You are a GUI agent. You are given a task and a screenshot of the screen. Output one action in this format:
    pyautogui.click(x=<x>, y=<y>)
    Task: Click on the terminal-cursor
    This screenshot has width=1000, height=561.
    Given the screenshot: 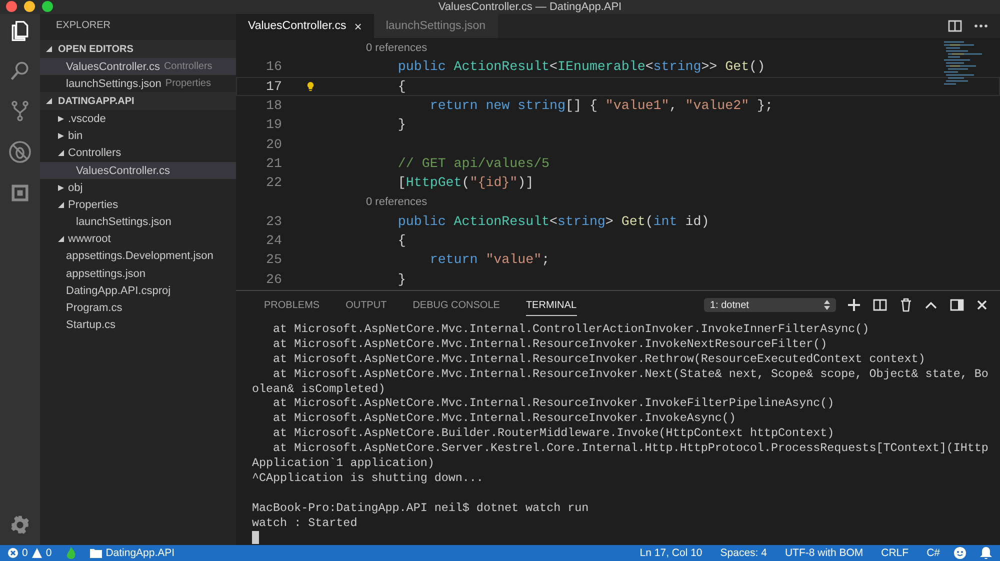 What is the action you would take?
    pyautogui.click(x=255, y=537)
    